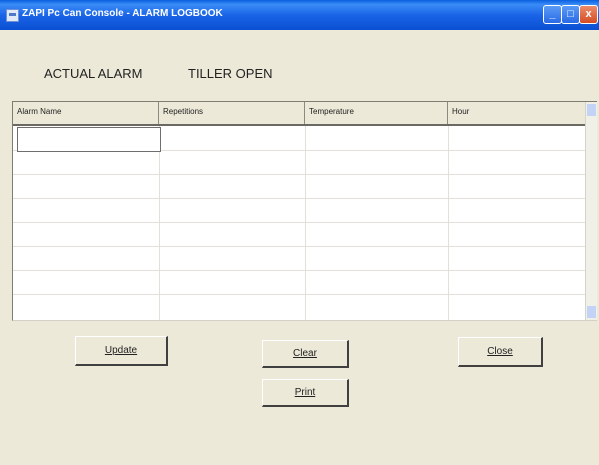  What do you see at coordinates (570, 14) in the screenshot?
I see `maximize-button: □` at bounding box center [570, 14].